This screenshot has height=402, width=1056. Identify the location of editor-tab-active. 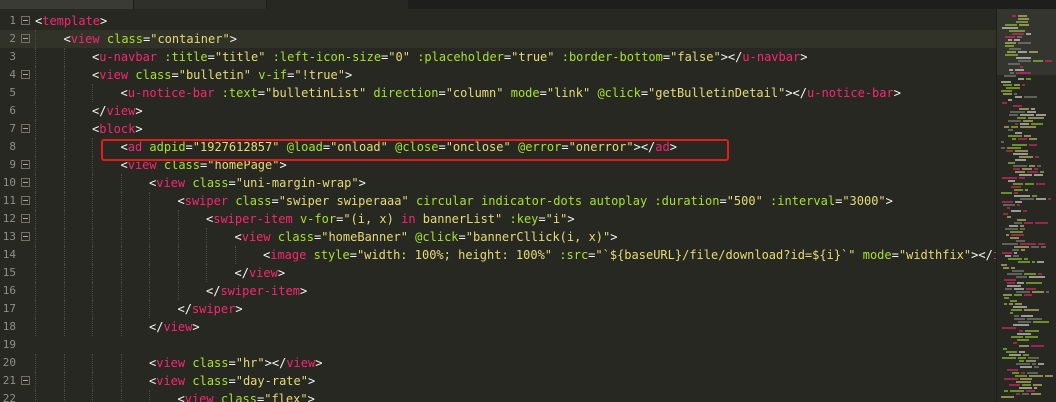
(337, 4).